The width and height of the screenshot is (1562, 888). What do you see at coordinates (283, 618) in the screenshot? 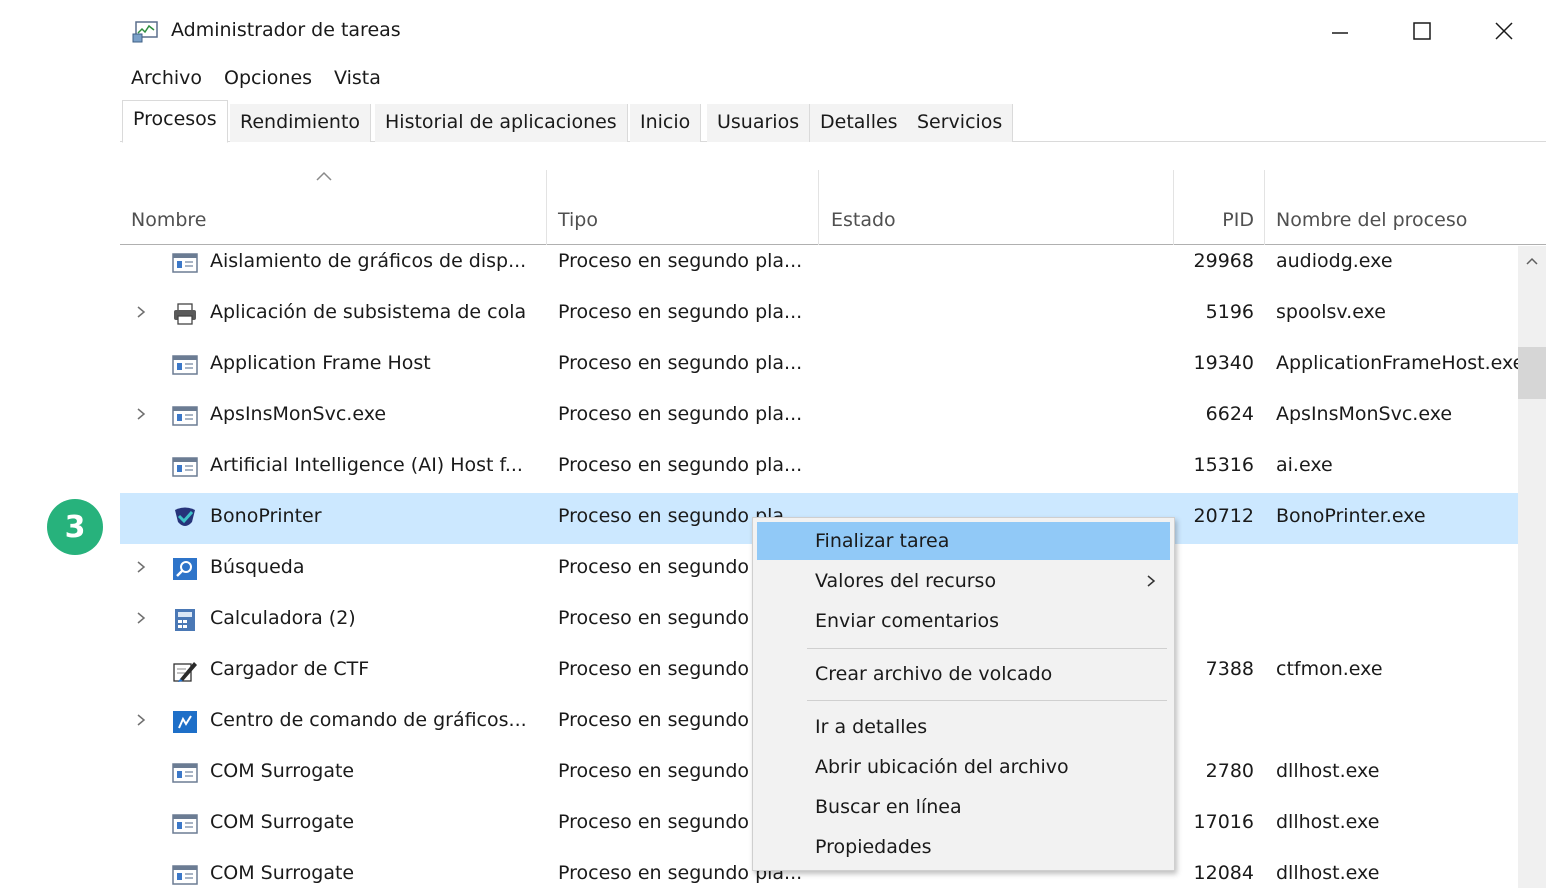
I see `process-display-name: Calculadora (2)` at bounding box center [283, 618].